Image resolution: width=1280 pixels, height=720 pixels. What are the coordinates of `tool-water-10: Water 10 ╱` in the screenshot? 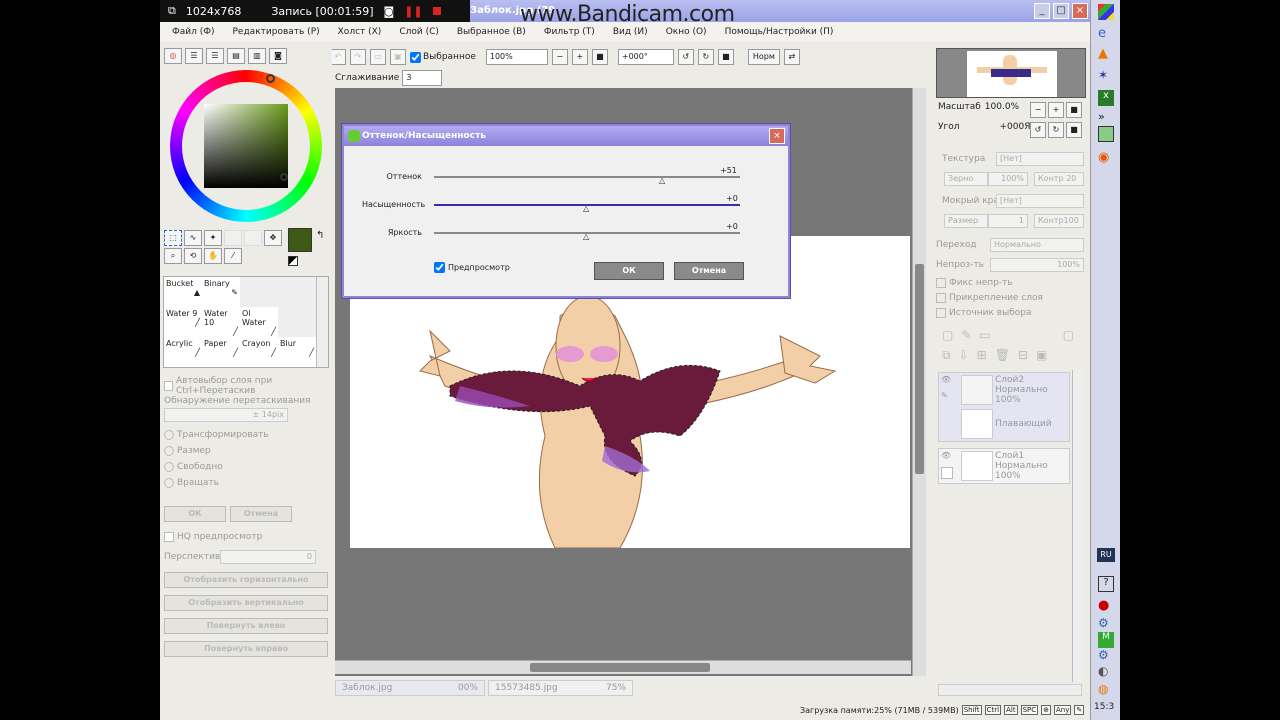 It's located at (221, 322).